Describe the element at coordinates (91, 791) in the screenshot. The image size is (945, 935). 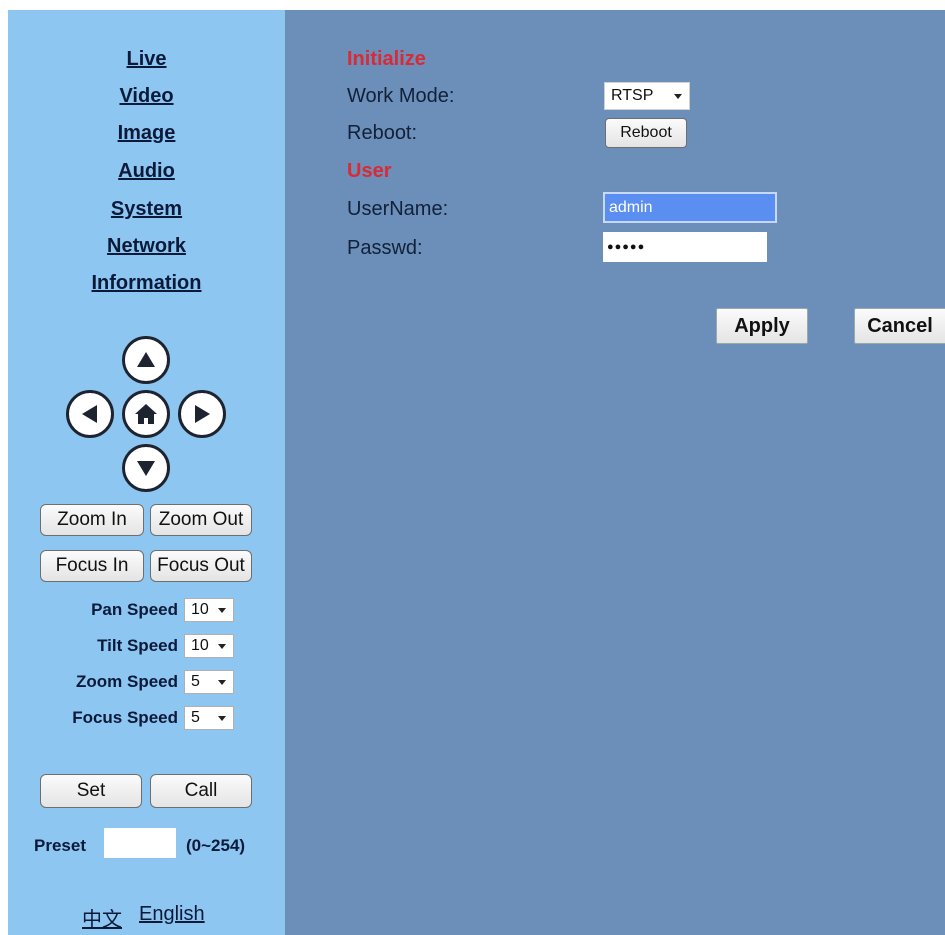
I see `set-preset-button: Set` at that location.